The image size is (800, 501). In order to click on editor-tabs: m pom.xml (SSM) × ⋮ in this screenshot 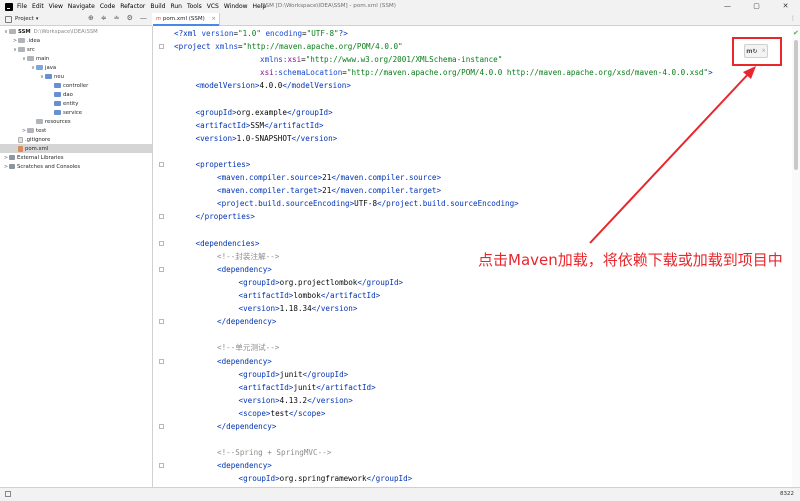, I will do `click(476, 19)`.